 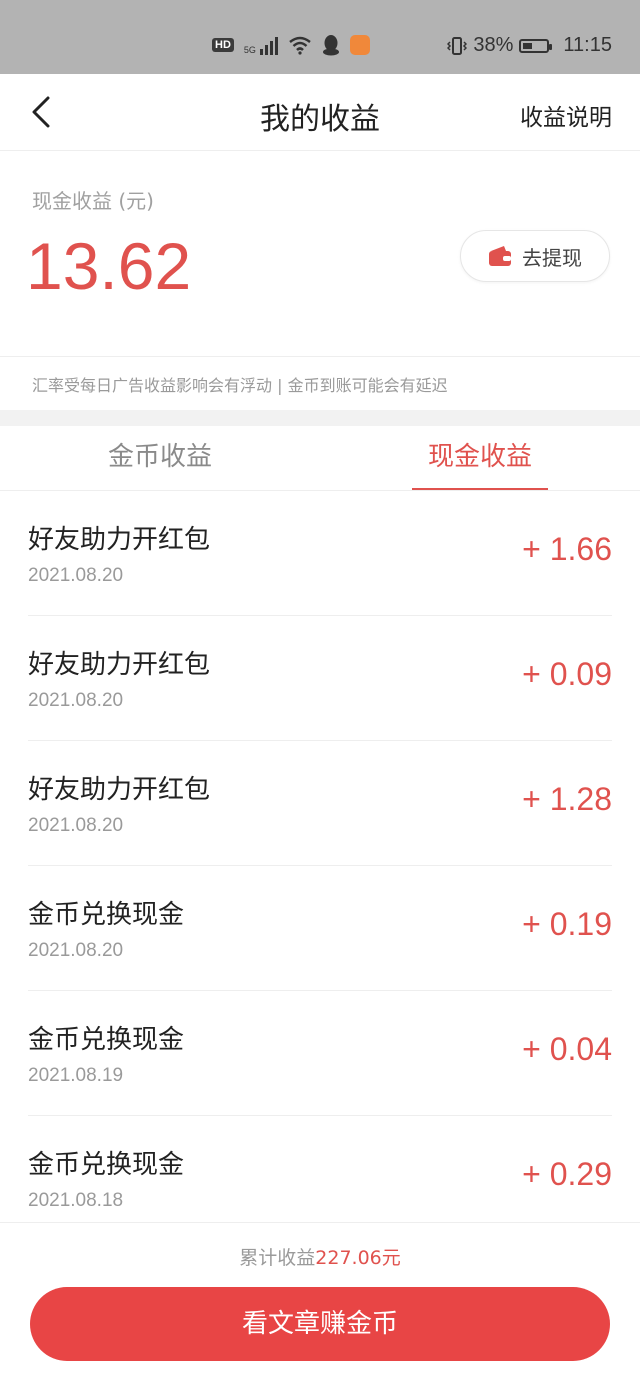 I want to click on qq-icon, so click(x=330, y=45).